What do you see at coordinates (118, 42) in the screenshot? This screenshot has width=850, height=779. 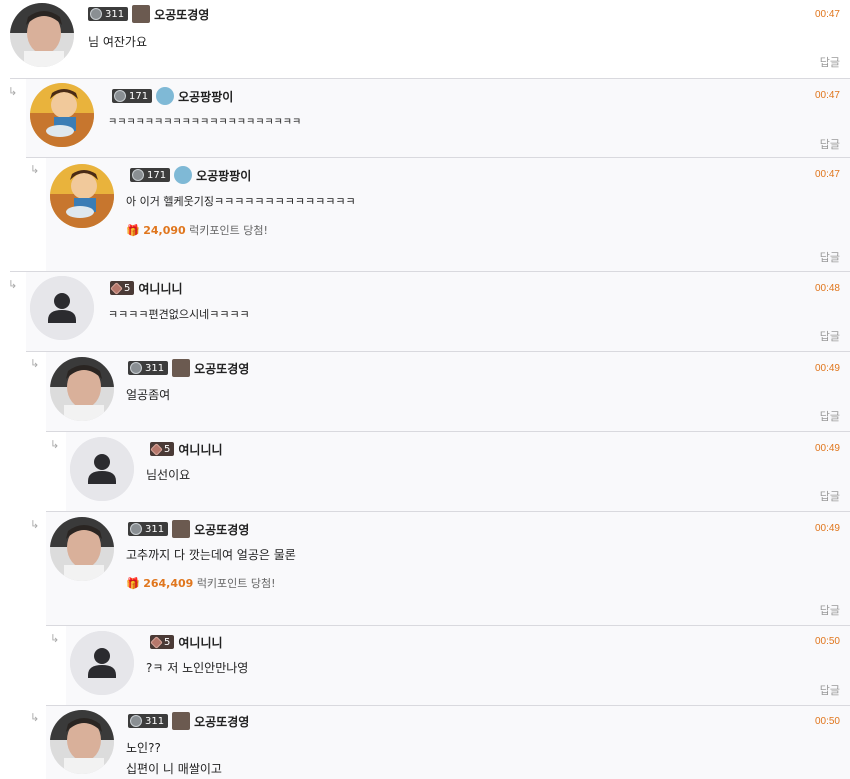 I see `comment-text: 님 여잔가요` at bounding box center [118, 42].